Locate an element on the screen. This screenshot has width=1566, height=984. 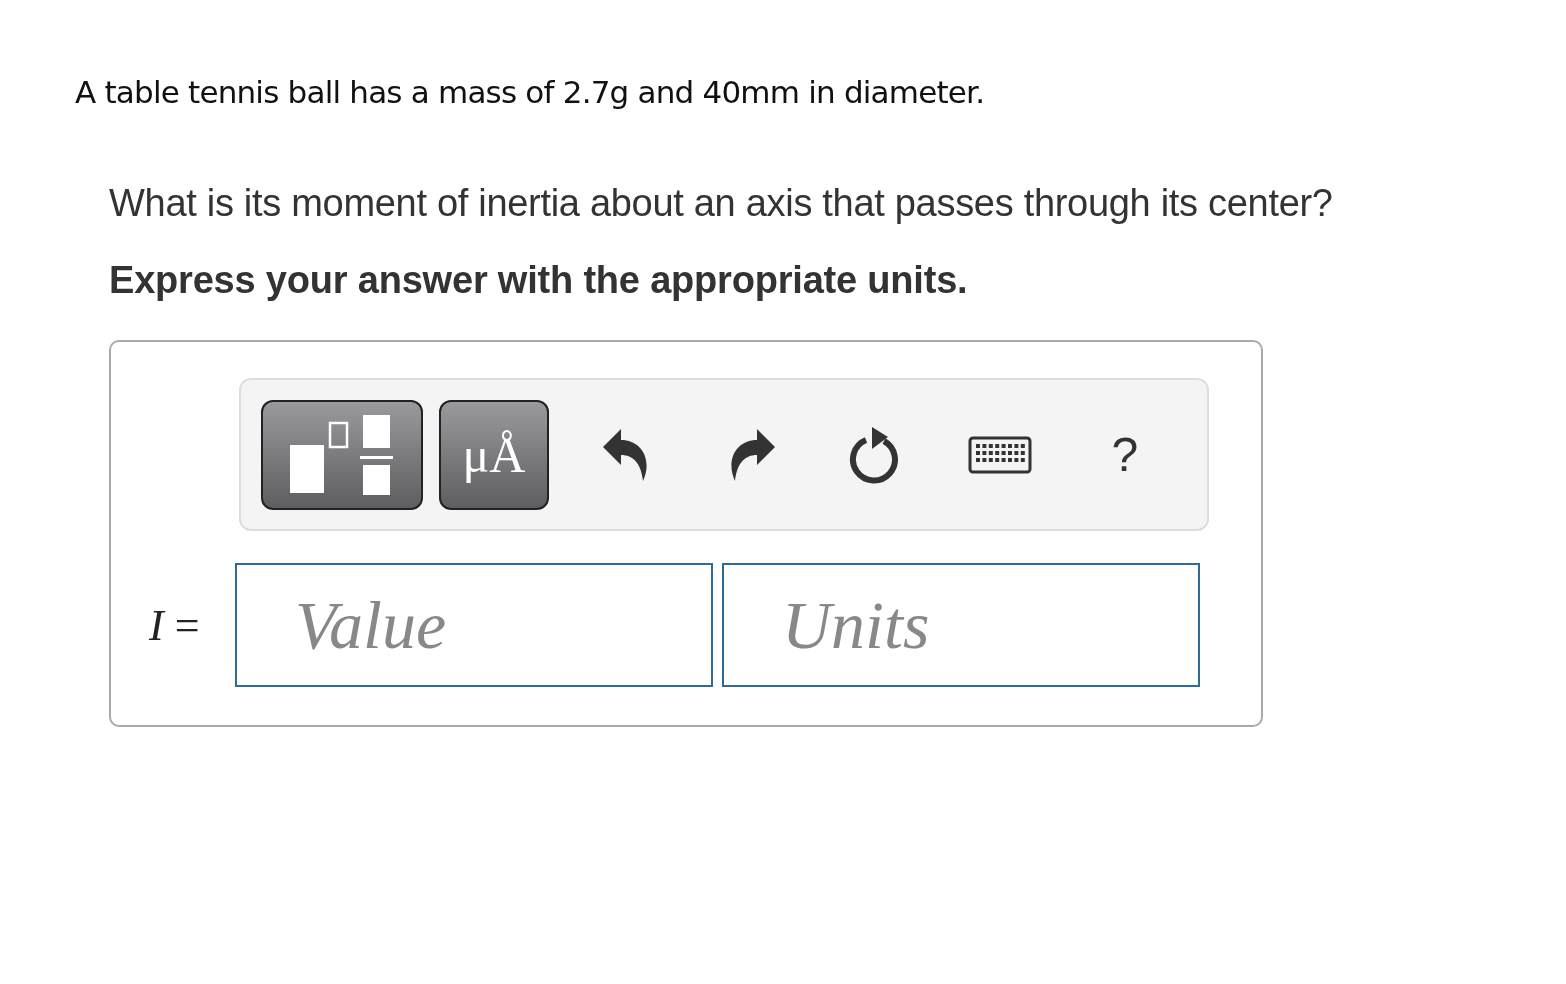
help-button: ? is located at coordinates (1124, 454).